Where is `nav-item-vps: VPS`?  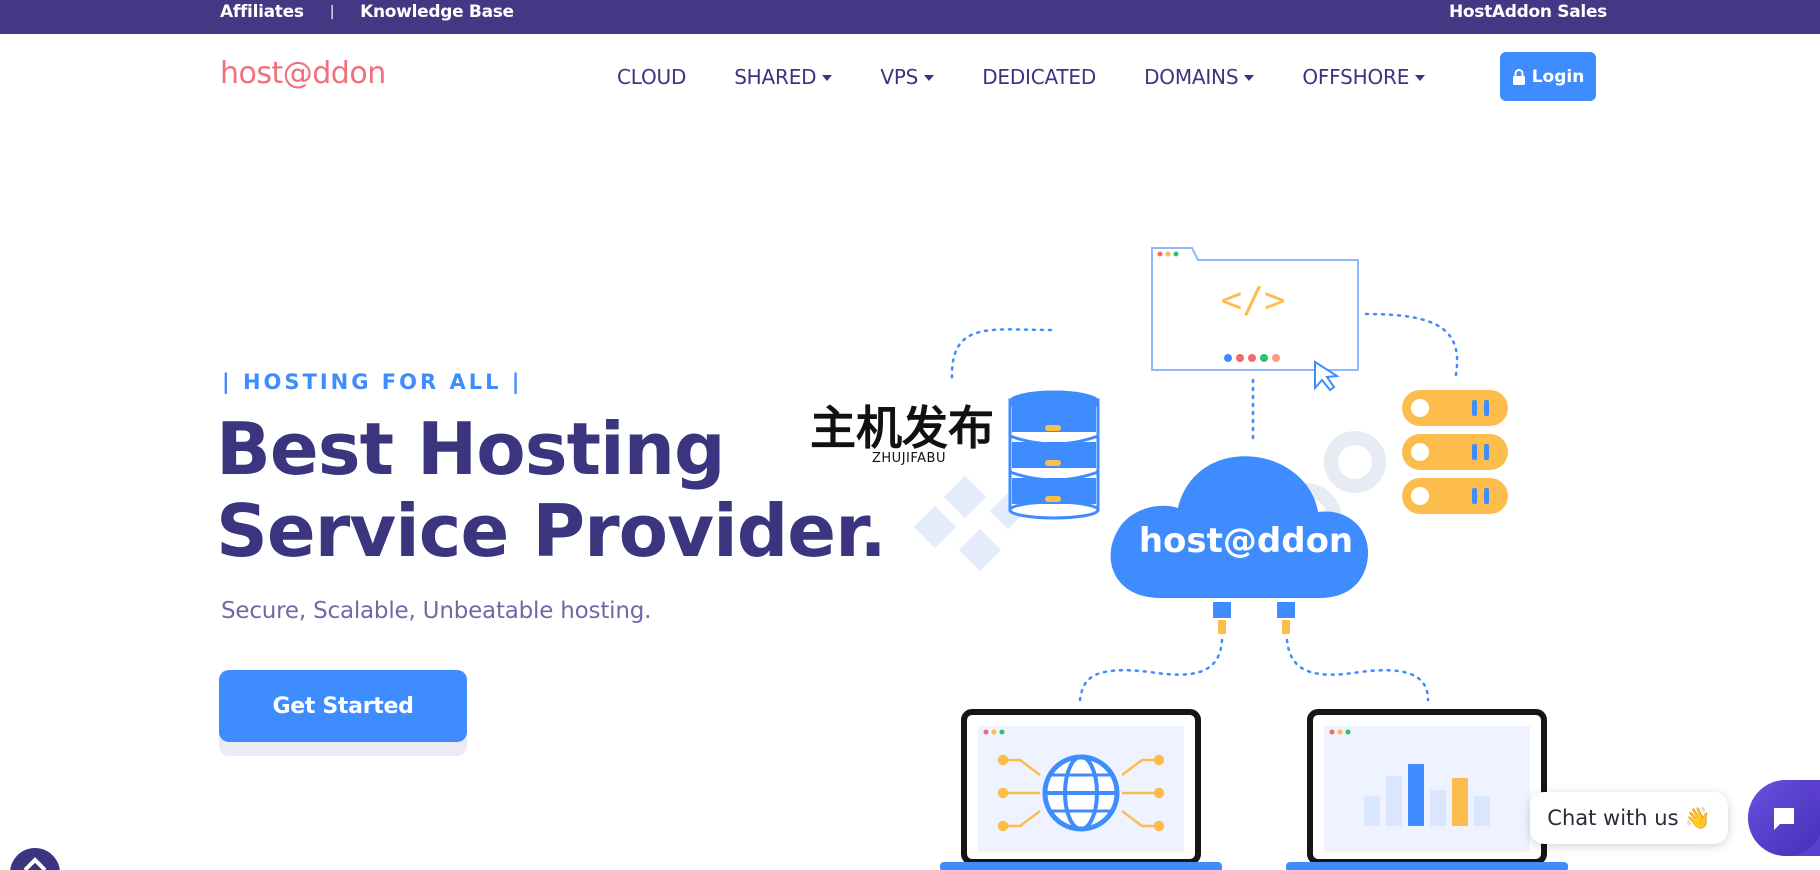
nav-item-vps: VPS is located at coordinates (907, 77).